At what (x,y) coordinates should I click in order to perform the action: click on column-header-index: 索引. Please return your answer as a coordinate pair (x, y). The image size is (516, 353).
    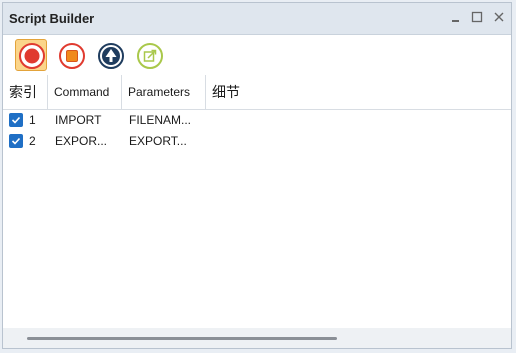
    Looking at the image, I should click on (25, 92).